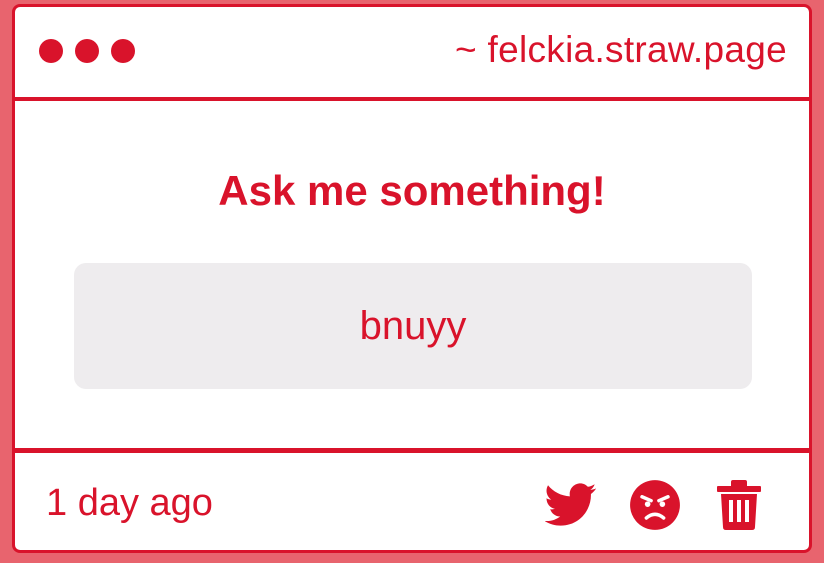 The width and height of the screenshot is (824, 563). I want to click on twitter-bird-icon, so click(571, 504).